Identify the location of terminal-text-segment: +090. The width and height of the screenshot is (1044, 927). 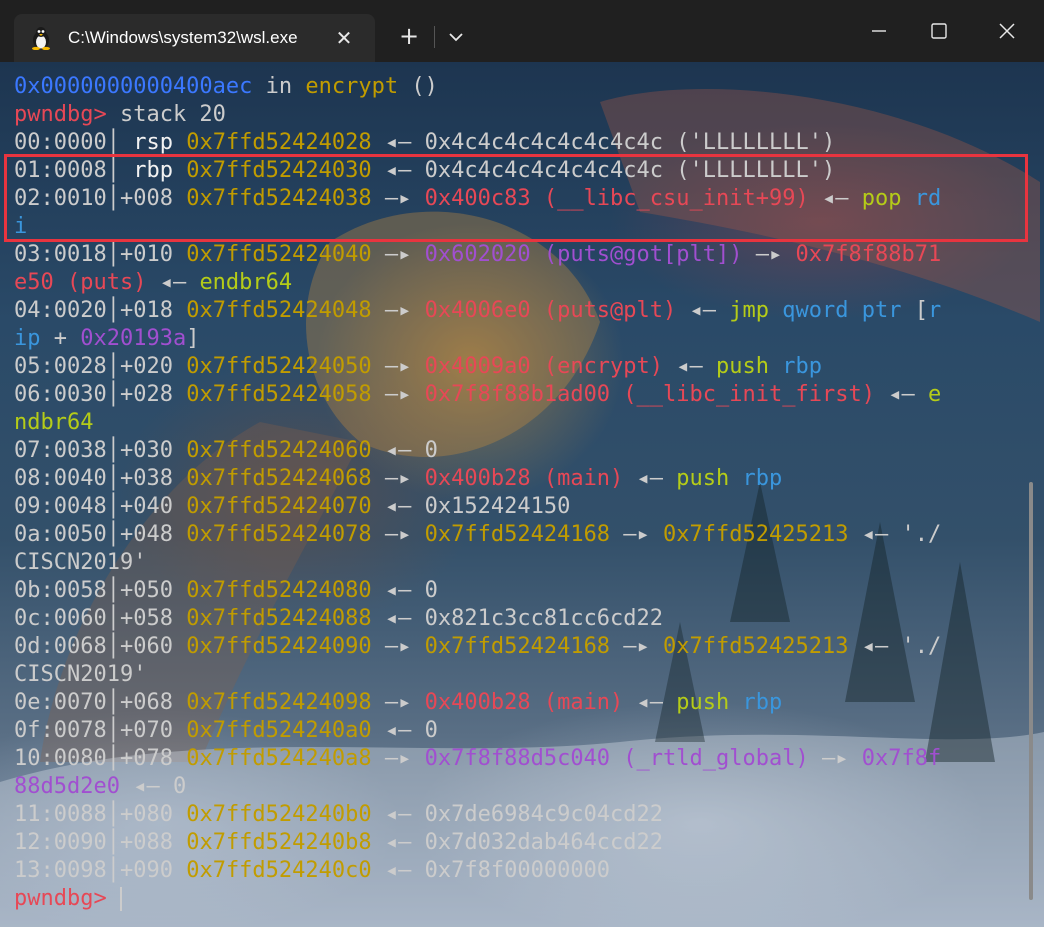
(153, 870).